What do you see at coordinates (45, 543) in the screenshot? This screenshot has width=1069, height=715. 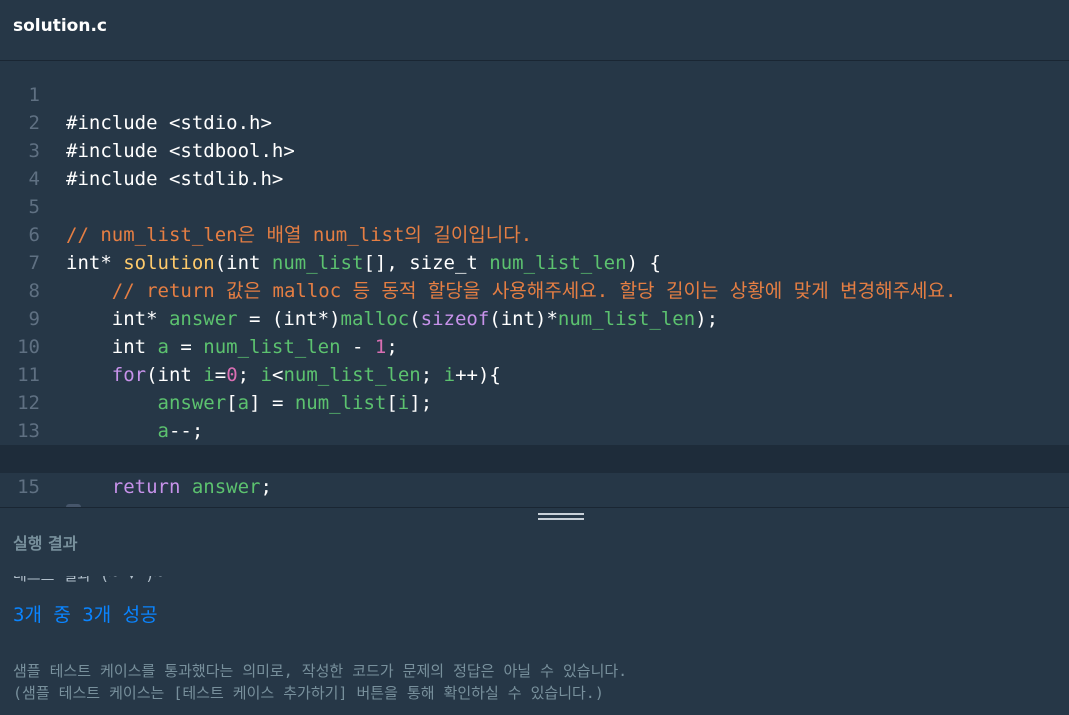 I see `results-title: 실행 결과` at bounding box center [45, 543].